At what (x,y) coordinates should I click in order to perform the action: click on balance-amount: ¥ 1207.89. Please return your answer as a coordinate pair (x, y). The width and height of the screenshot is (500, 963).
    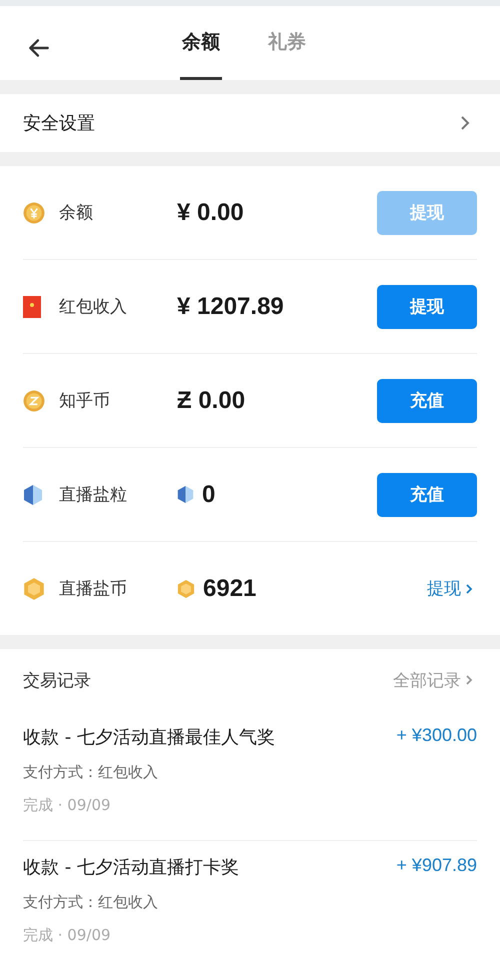
    Looking at the image, I should click on (230, 306).